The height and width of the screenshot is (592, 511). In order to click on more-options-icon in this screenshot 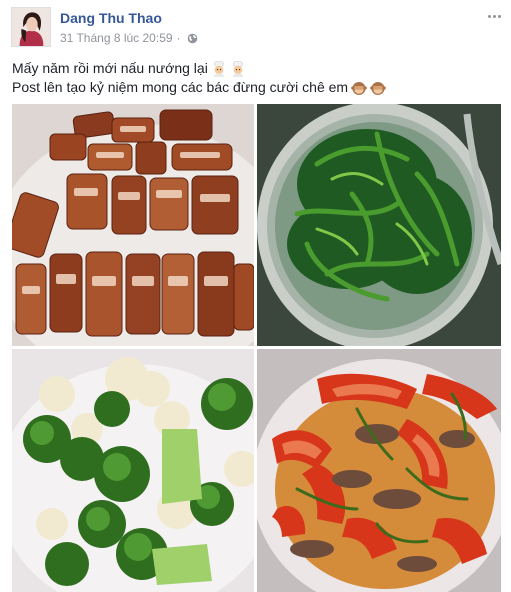, I will do `click(494, 16)`.